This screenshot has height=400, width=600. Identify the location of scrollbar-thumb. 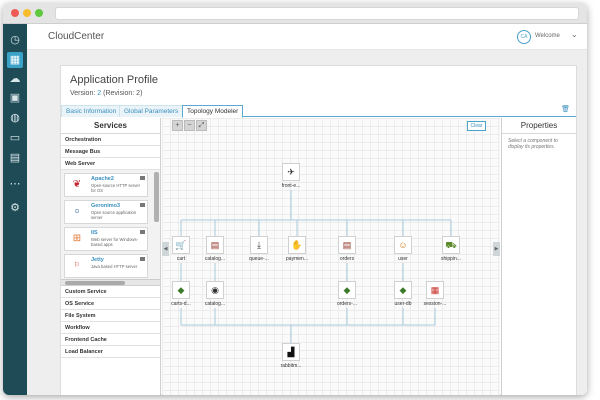
(95, 283).